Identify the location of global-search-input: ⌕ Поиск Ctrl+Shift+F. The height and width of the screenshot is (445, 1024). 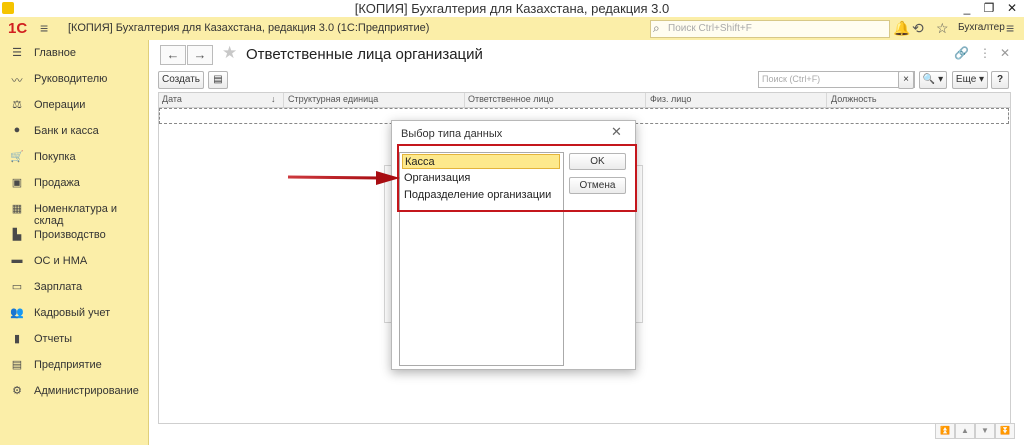
(770, 29).